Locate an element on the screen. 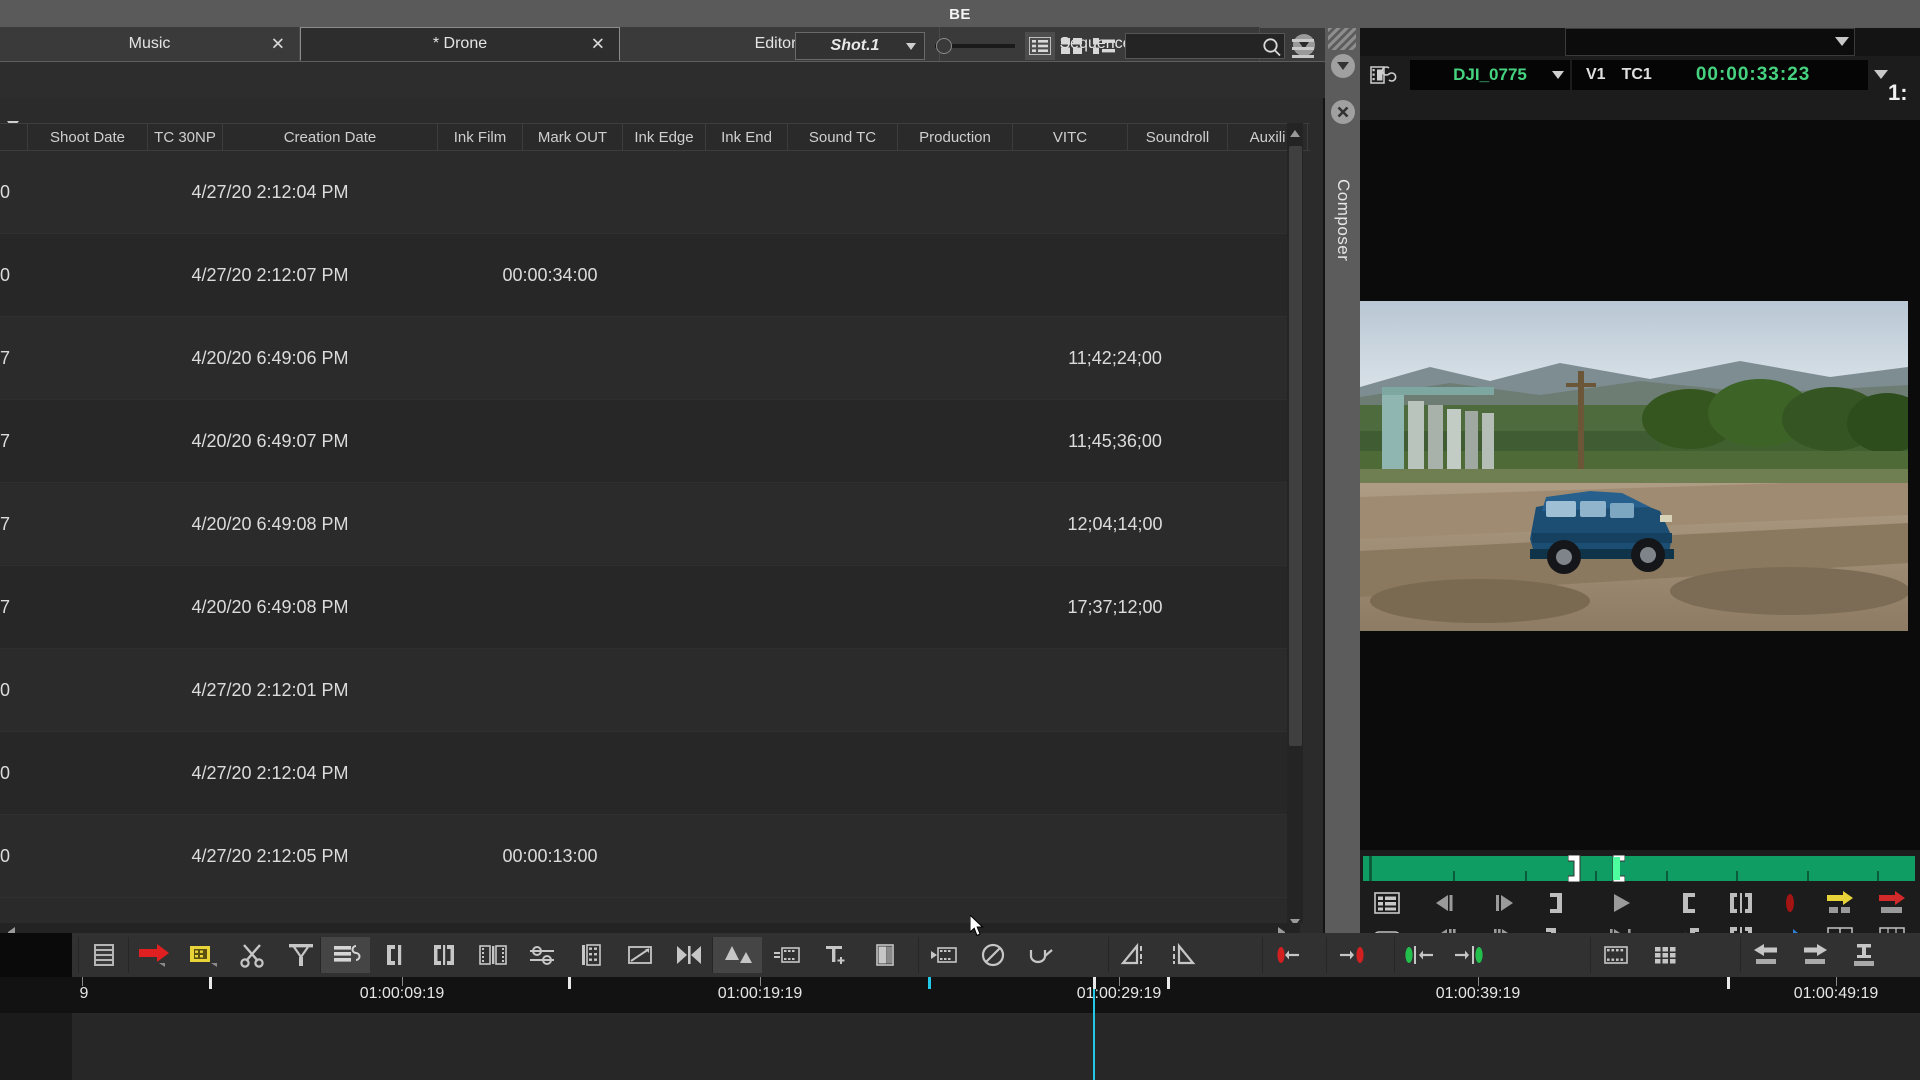 The width and height of the screenshot is (1920, 1080). timeline-playhead is located at coordinates (1094, 1028).